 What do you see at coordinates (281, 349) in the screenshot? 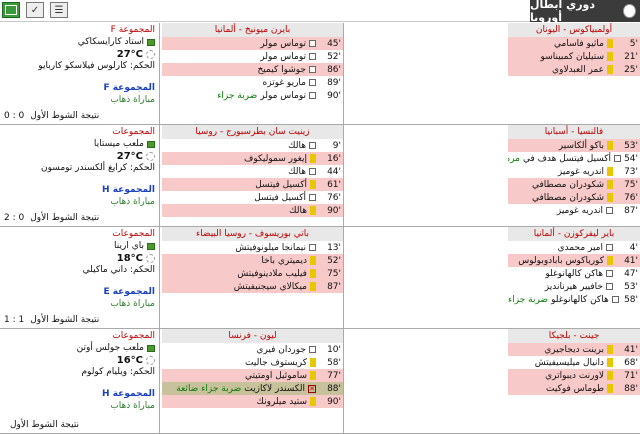
I see `player-name: جوردان فيري` at bounding box center [281, 349].